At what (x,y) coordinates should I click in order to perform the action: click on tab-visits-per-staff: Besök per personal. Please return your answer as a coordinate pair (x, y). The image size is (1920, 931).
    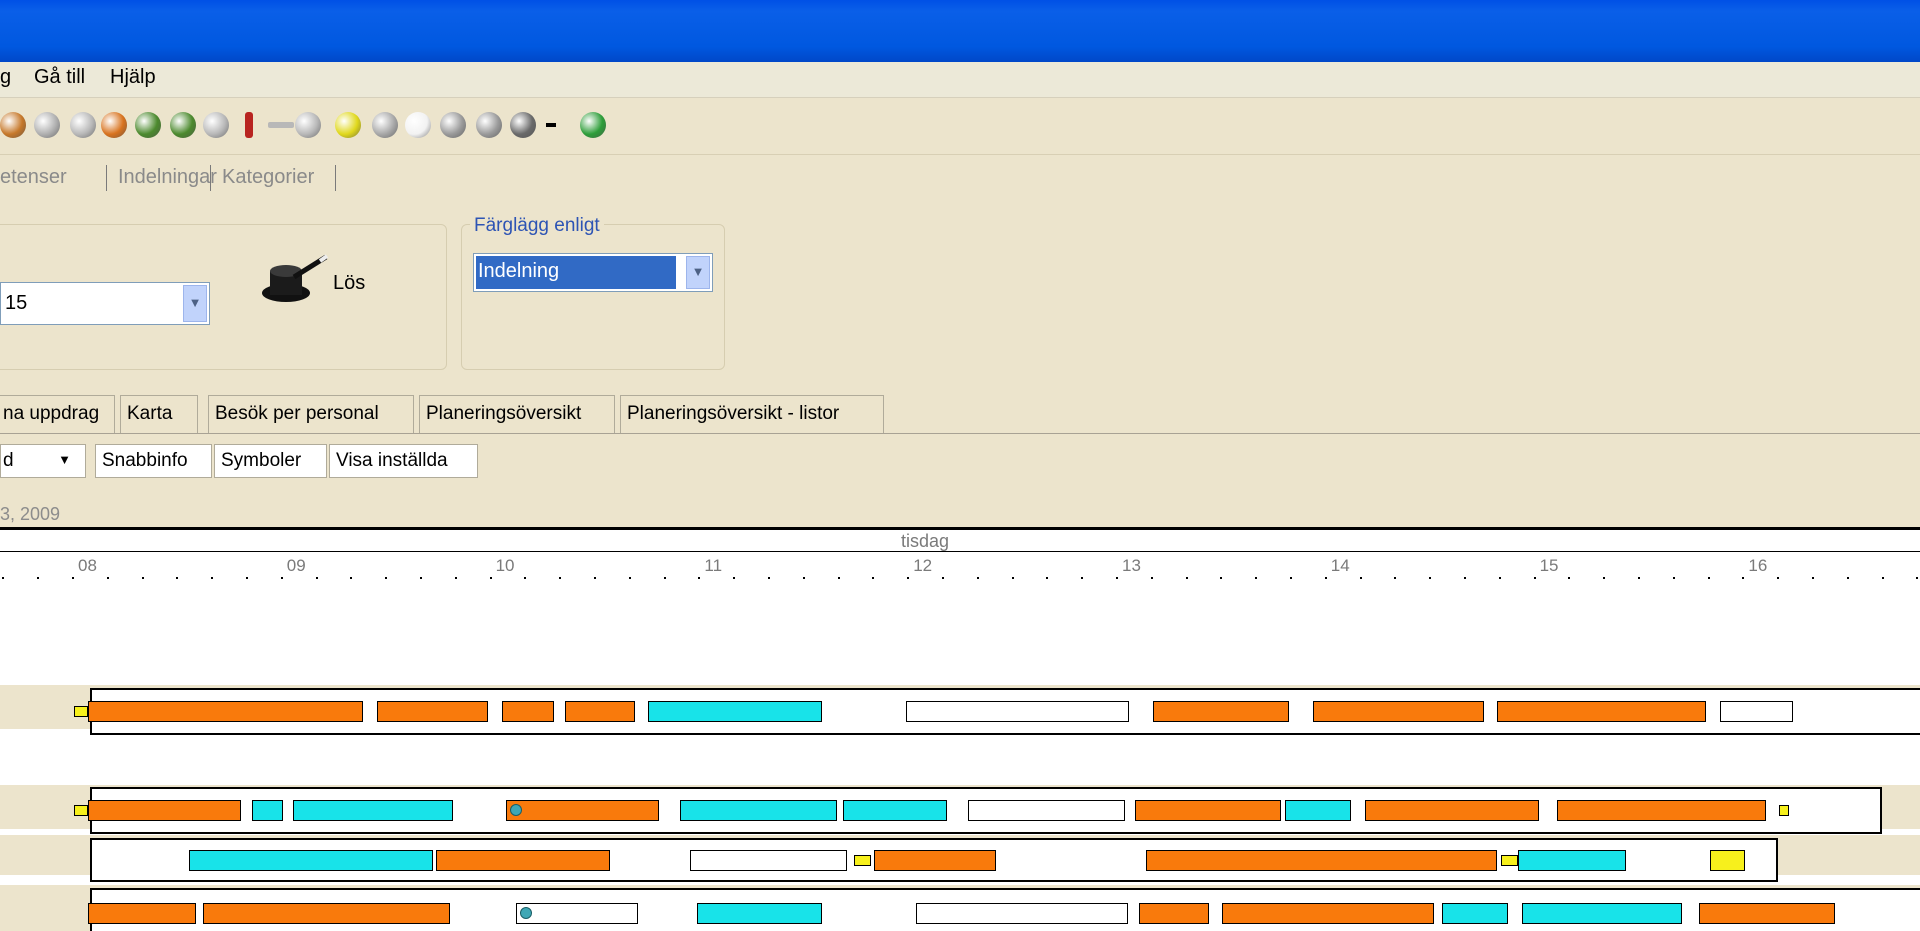
    Looking at the image, I should click on (311, 414).